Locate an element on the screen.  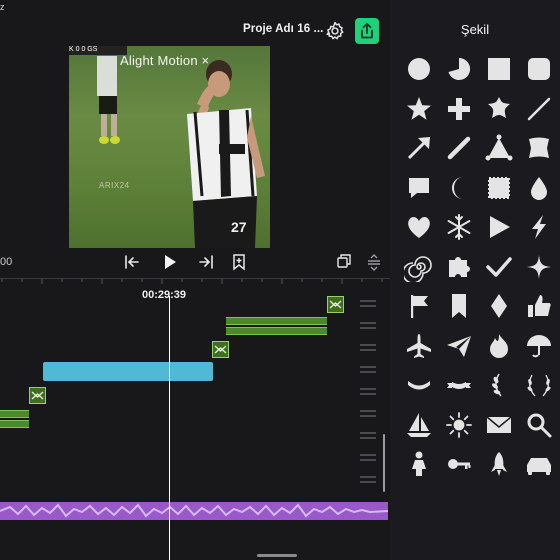
square-icon is located at coordinates (499, 69).